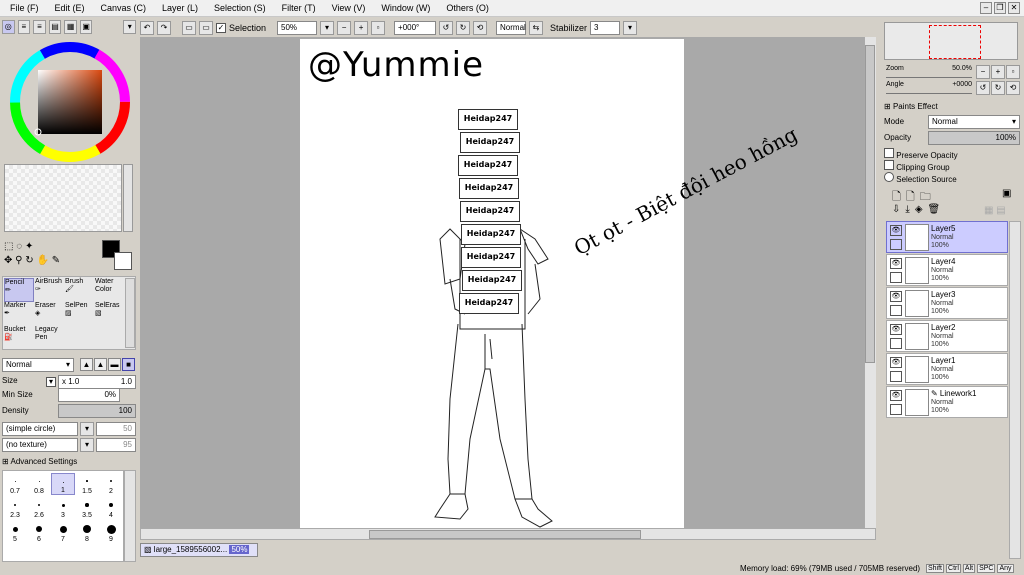 The width and height of the screenshot is (1024, 575). I want to click on nav-zoom-in-icon: +, so click(998, 72).